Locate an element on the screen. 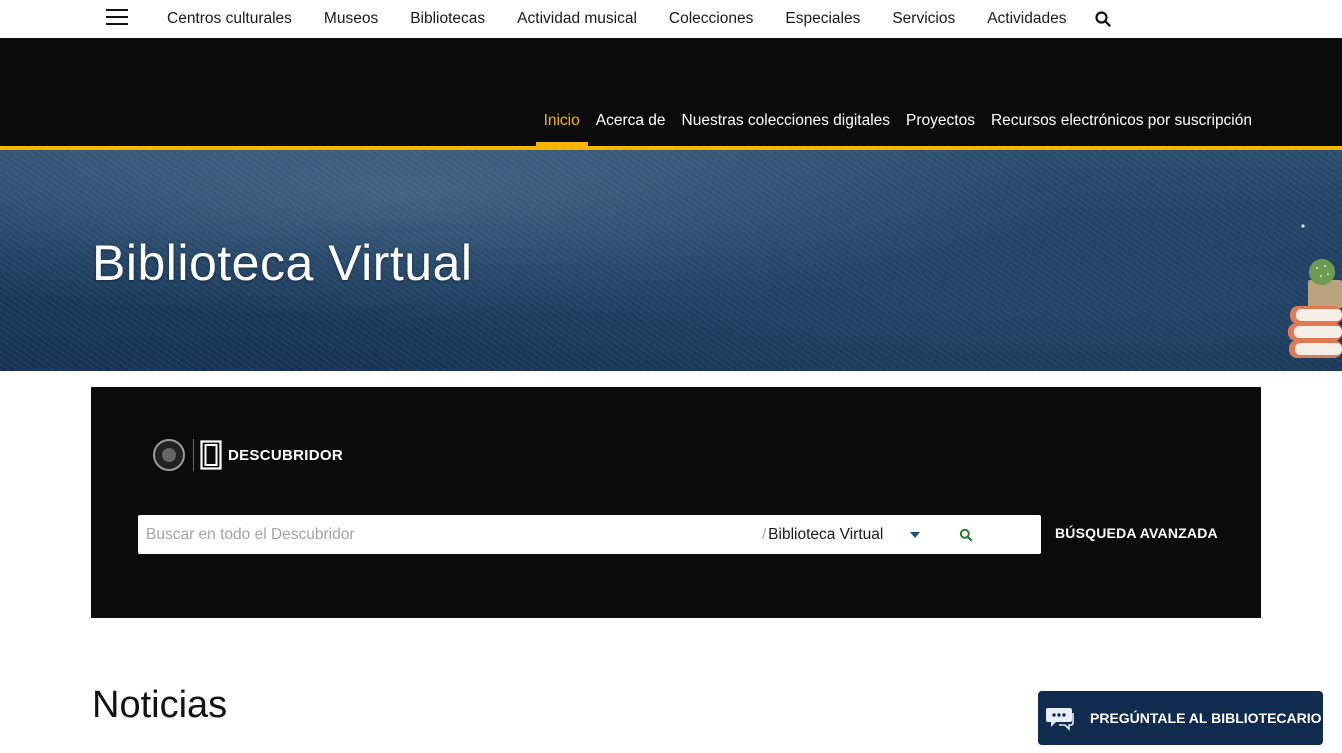  descubridor-logo: DESCUBRIDOR is located at coordinates (248, 455).